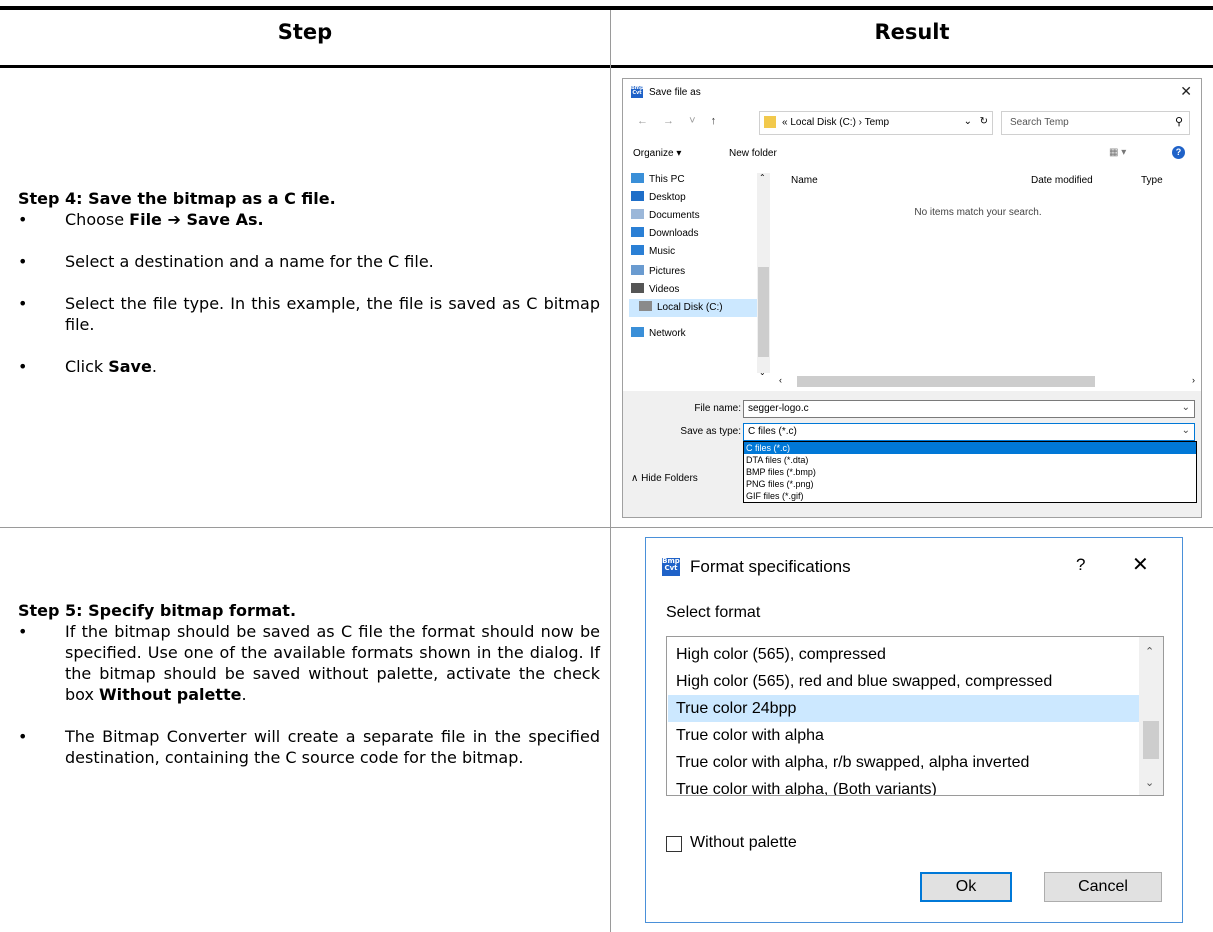 The width and height of the screenshot is (1213, 932). Describe the element at coordinates (674, 233) in the screenshot. I see `nav-item-label: Downloads` at that location.